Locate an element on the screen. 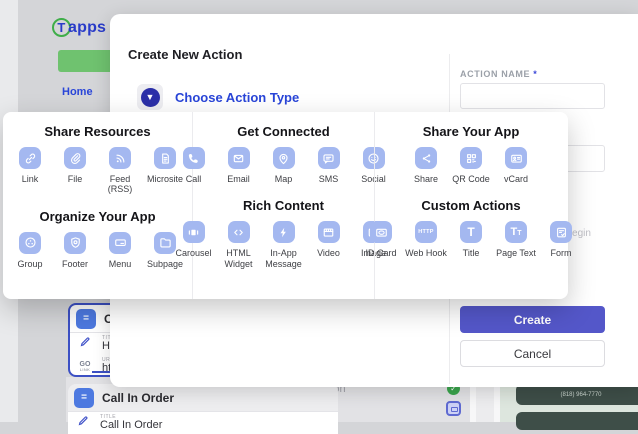  action-type-label: Call is located at coordinates (193, 179).